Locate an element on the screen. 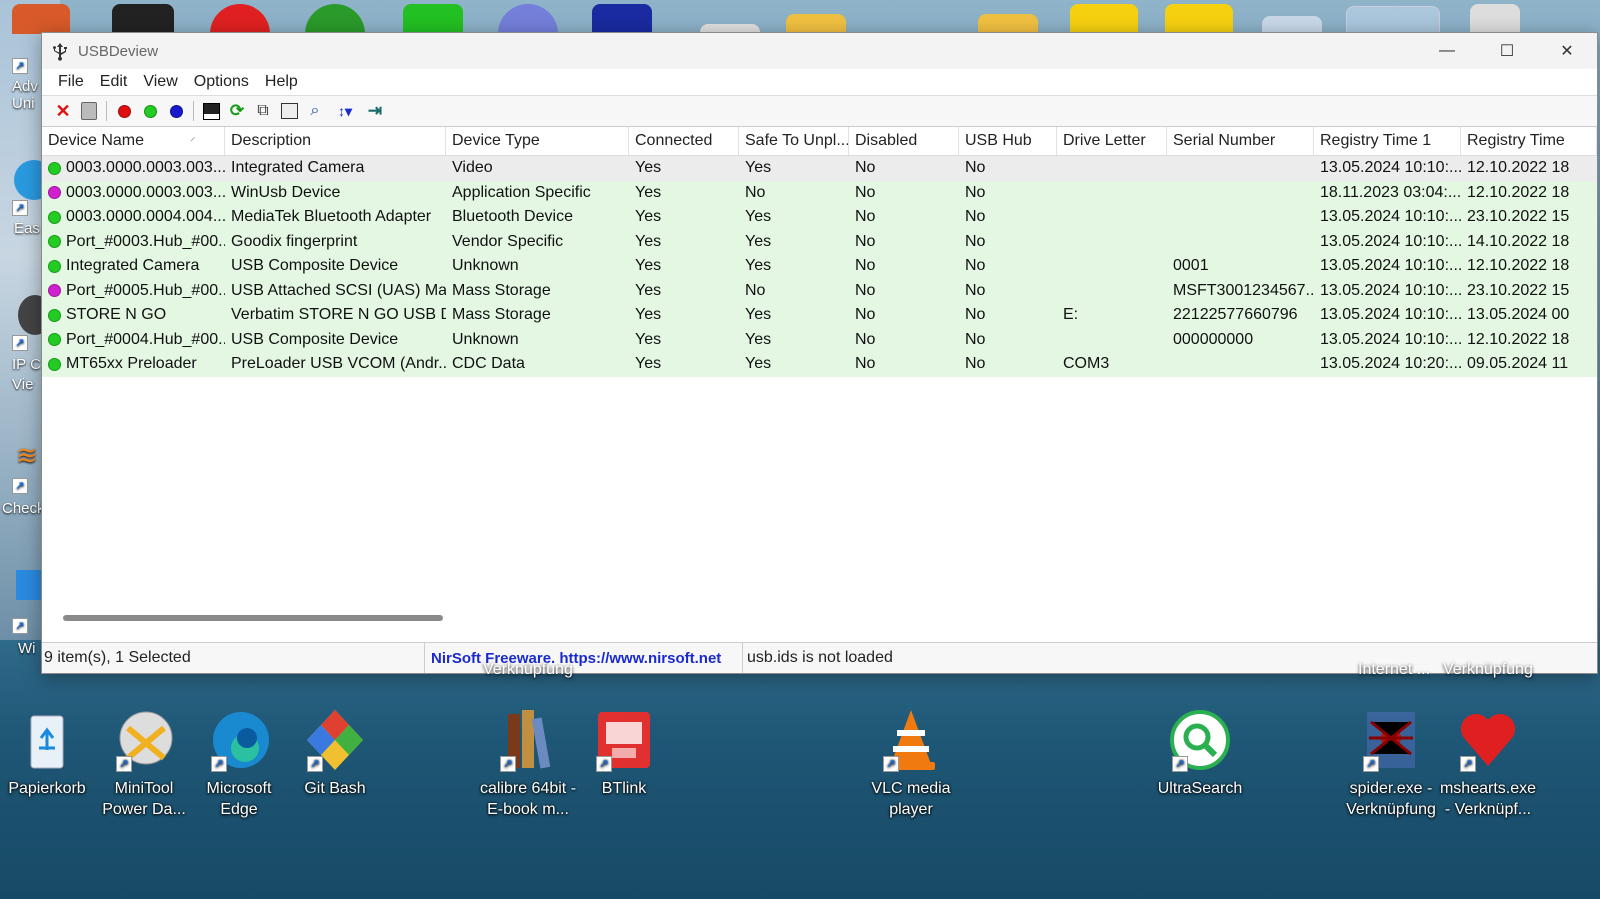 This screenshot has width=1600, height=899. menu-edit: Edit is located at coordinates (114, 82).